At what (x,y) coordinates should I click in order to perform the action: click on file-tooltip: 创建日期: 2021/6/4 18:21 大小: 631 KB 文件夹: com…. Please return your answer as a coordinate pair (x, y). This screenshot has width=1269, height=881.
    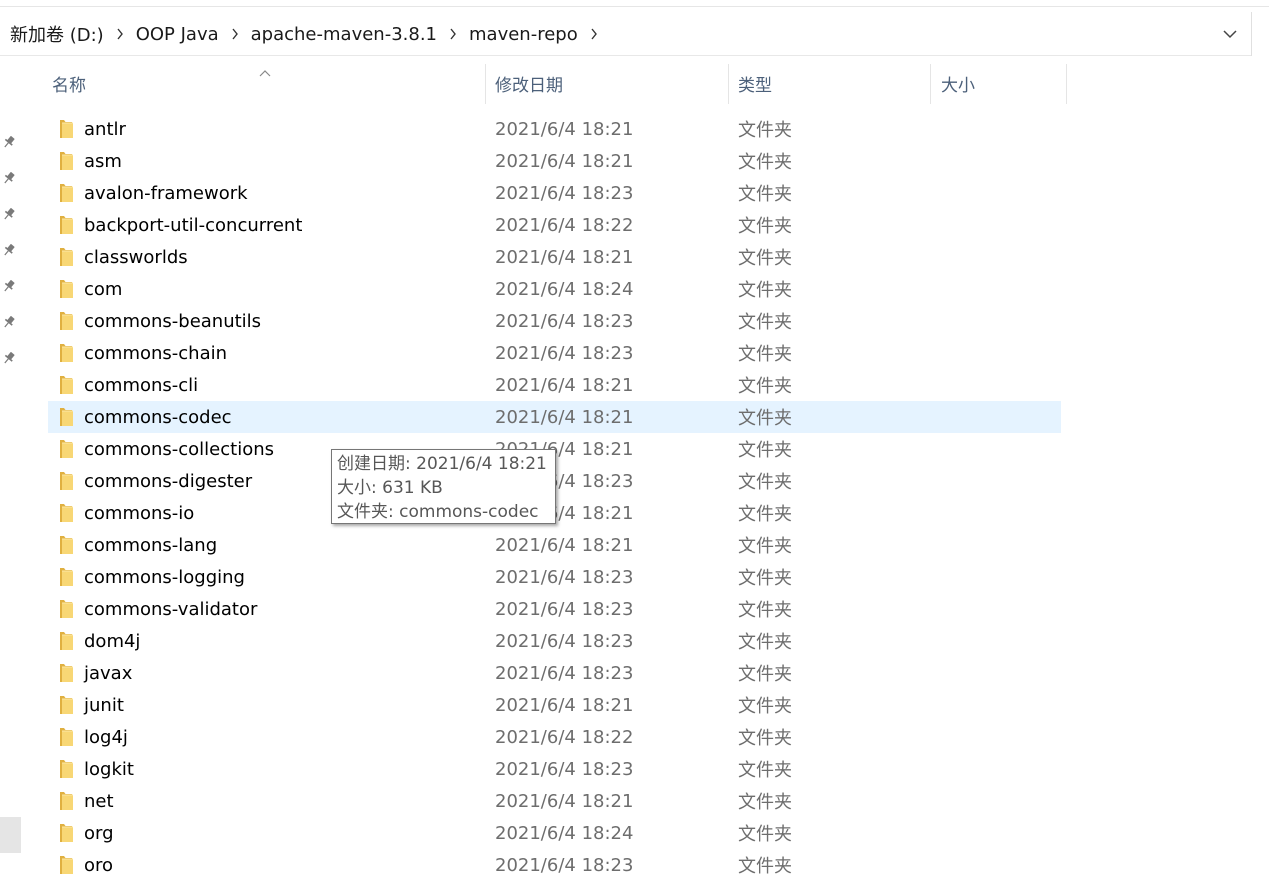
    Looking at the image, I should click on (443, 486).